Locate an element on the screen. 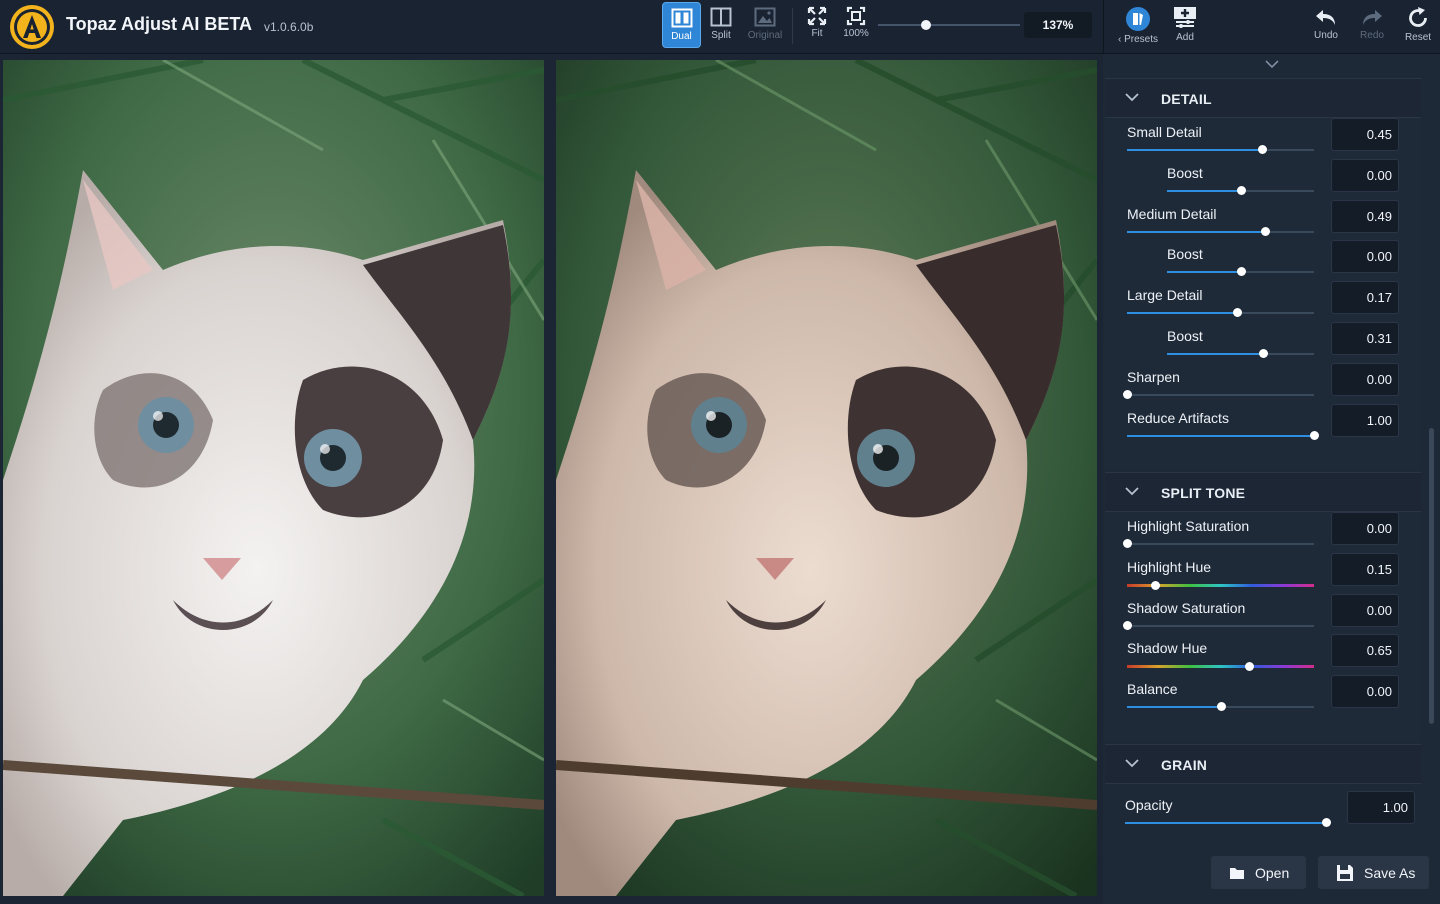 The height and width of the screenshot is (904, 1440). slider-value-input: 0.45 is located at coordinates (1365, 134).